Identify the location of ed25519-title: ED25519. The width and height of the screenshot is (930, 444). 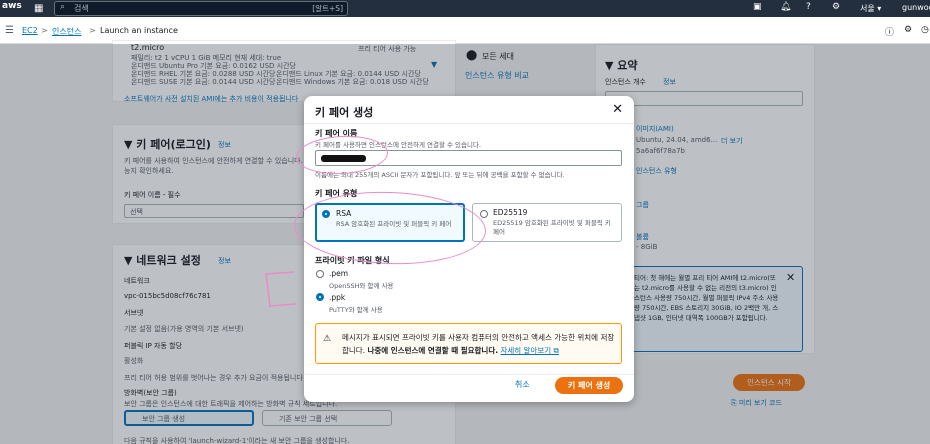
(510, 212).